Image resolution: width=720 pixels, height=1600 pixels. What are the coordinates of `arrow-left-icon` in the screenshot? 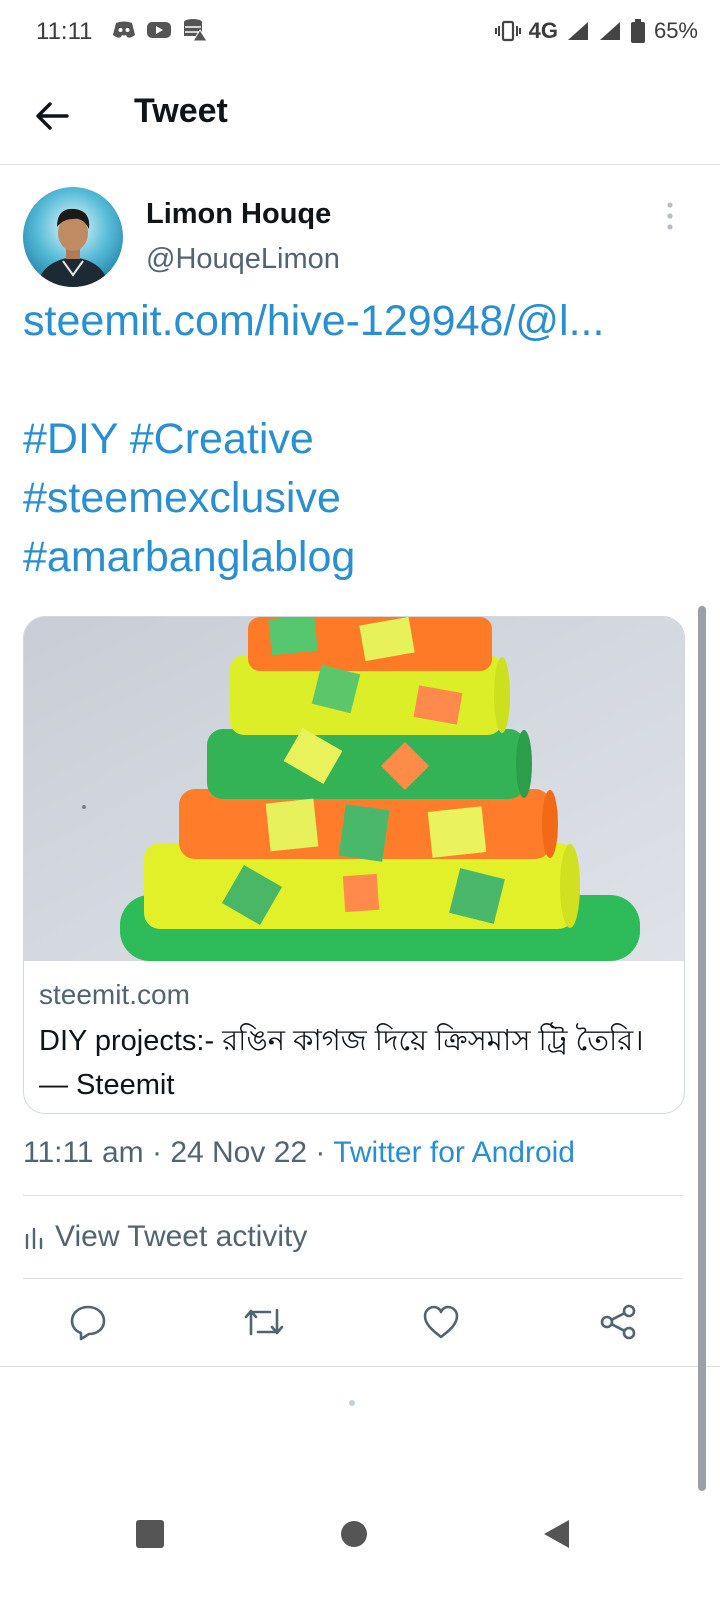 It's located at (52, 116).